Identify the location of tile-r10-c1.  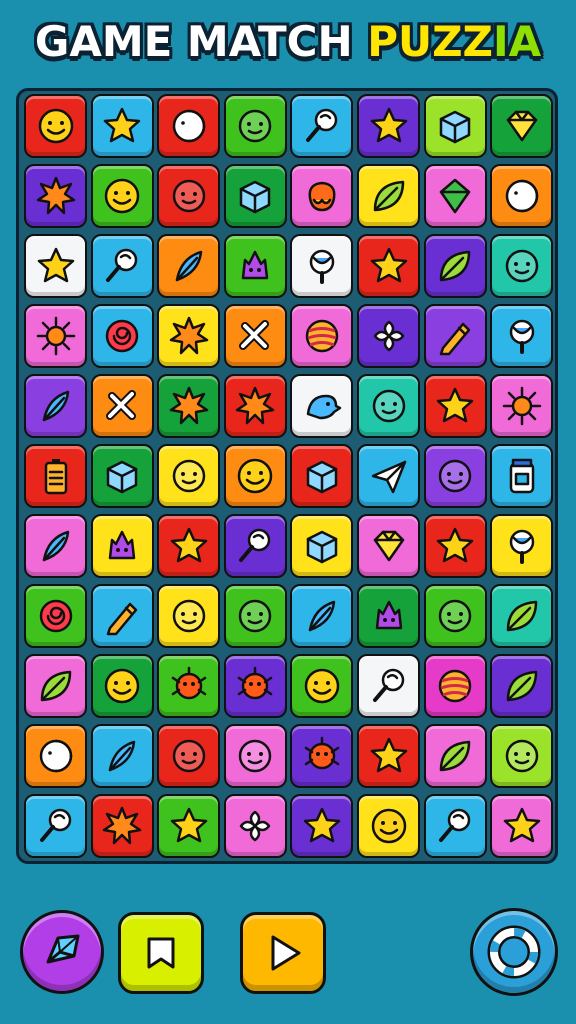
(55, 756).